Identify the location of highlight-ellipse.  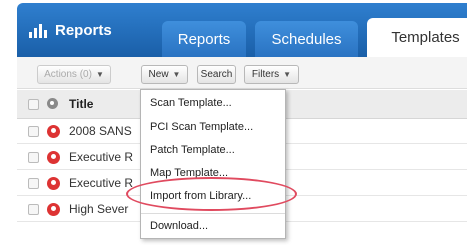
(211, 194).